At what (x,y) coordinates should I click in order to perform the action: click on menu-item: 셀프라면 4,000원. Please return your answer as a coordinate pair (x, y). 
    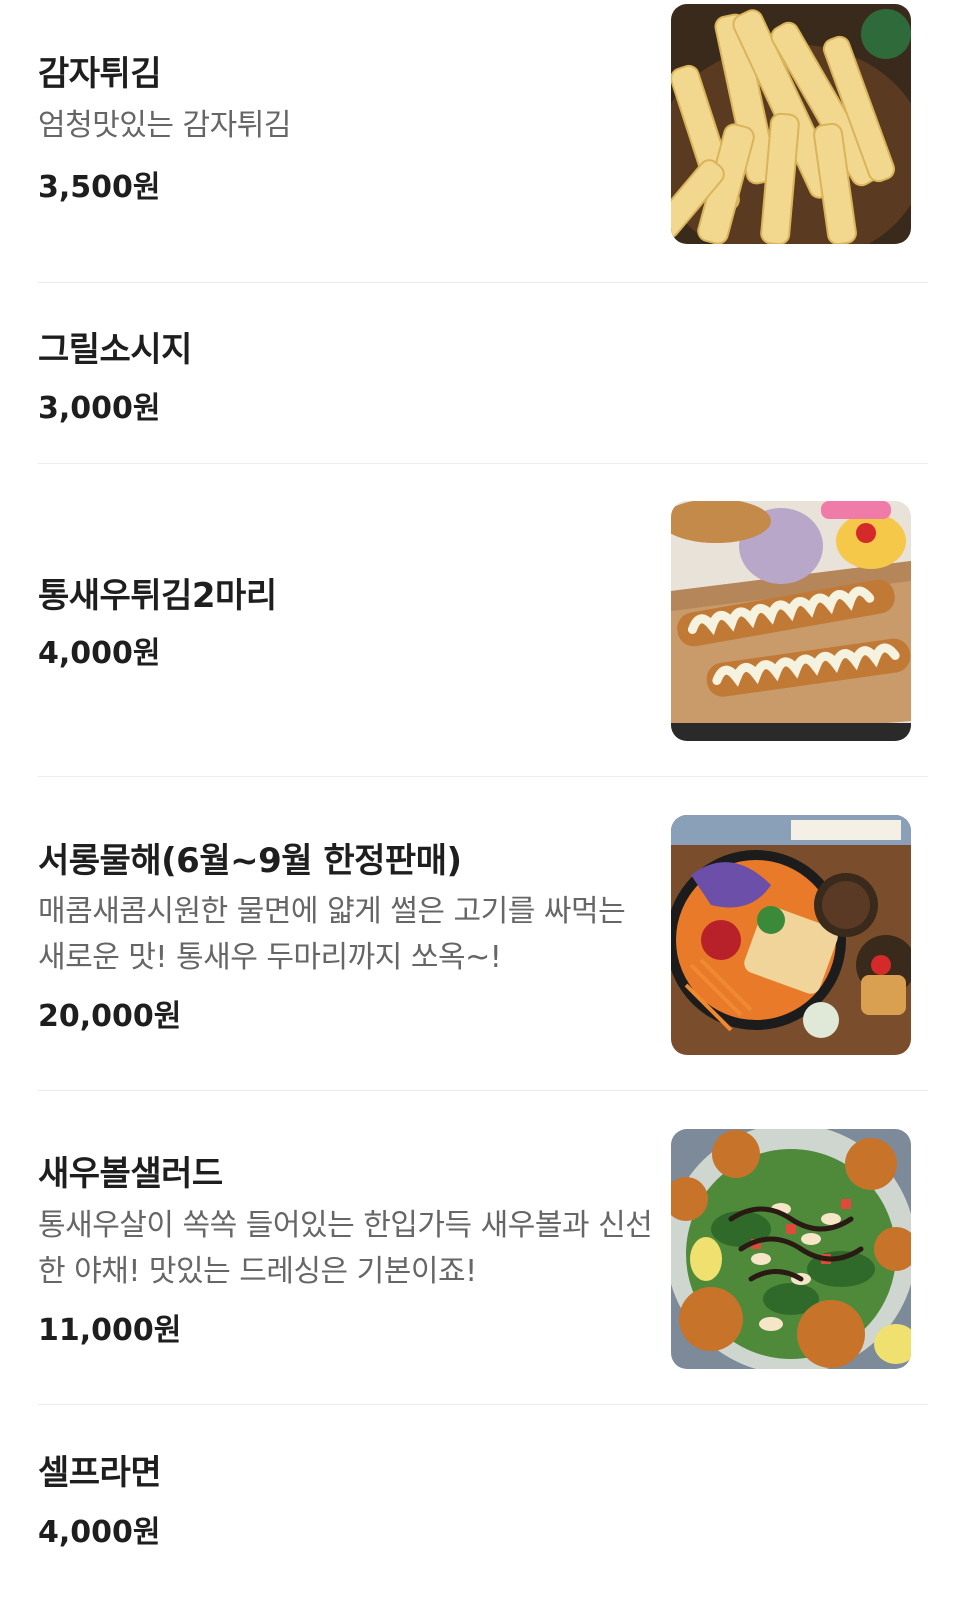
    Looking at the image, I should click on (483, 1505).